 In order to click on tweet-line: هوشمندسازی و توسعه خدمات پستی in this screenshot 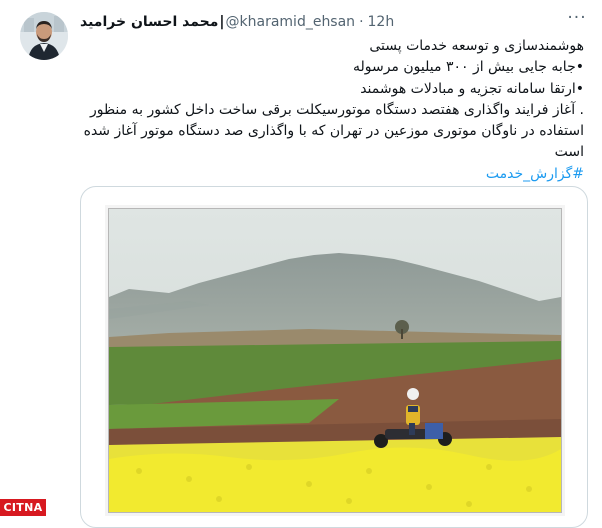, I will do `click(476, 46)`.